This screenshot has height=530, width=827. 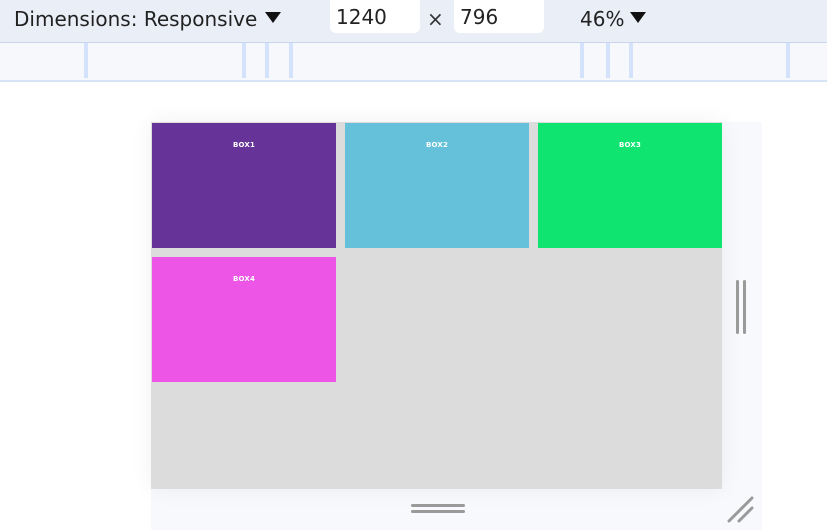 I want to click on box4-label: BOX4, so click(x=244, y=279).